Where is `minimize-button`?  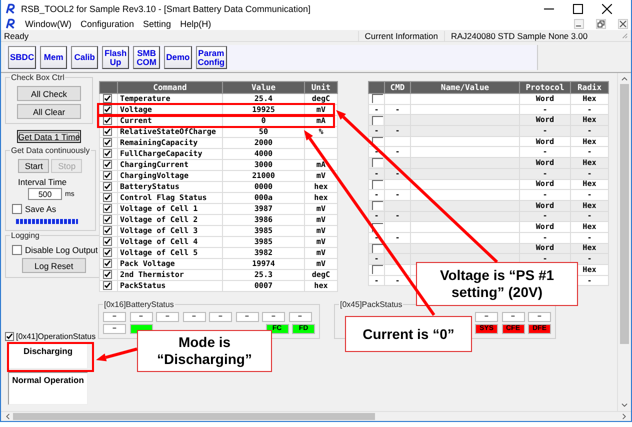
minimize-button is located at coordinates (579, 23).